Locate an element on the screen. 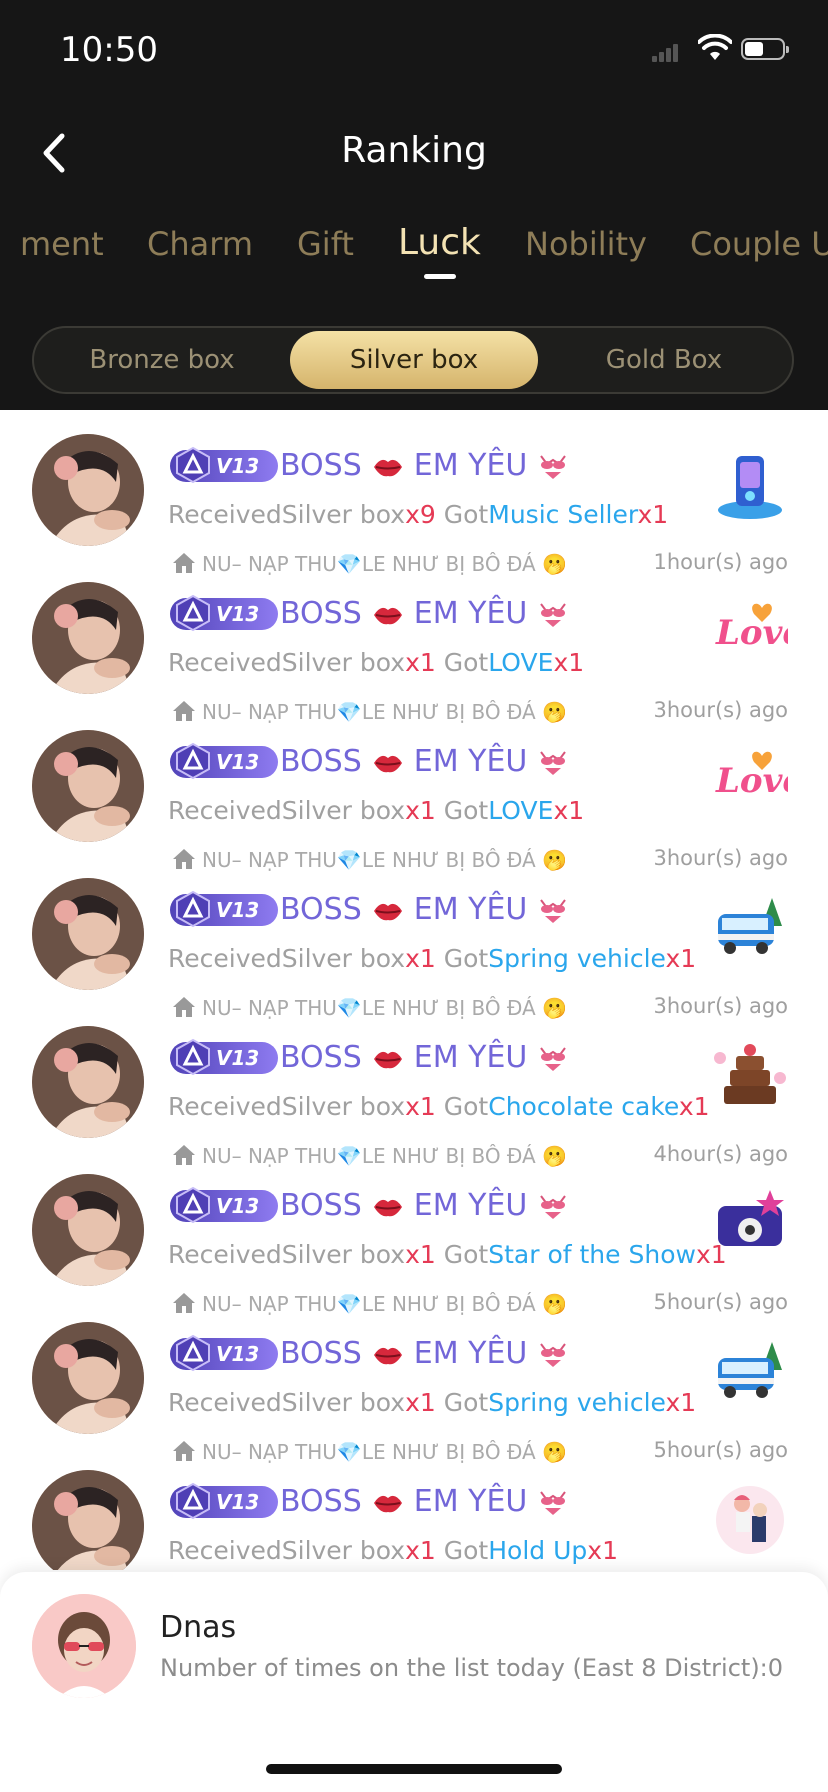  silver-box-button: Silver box is located at coordinates (414, 360).